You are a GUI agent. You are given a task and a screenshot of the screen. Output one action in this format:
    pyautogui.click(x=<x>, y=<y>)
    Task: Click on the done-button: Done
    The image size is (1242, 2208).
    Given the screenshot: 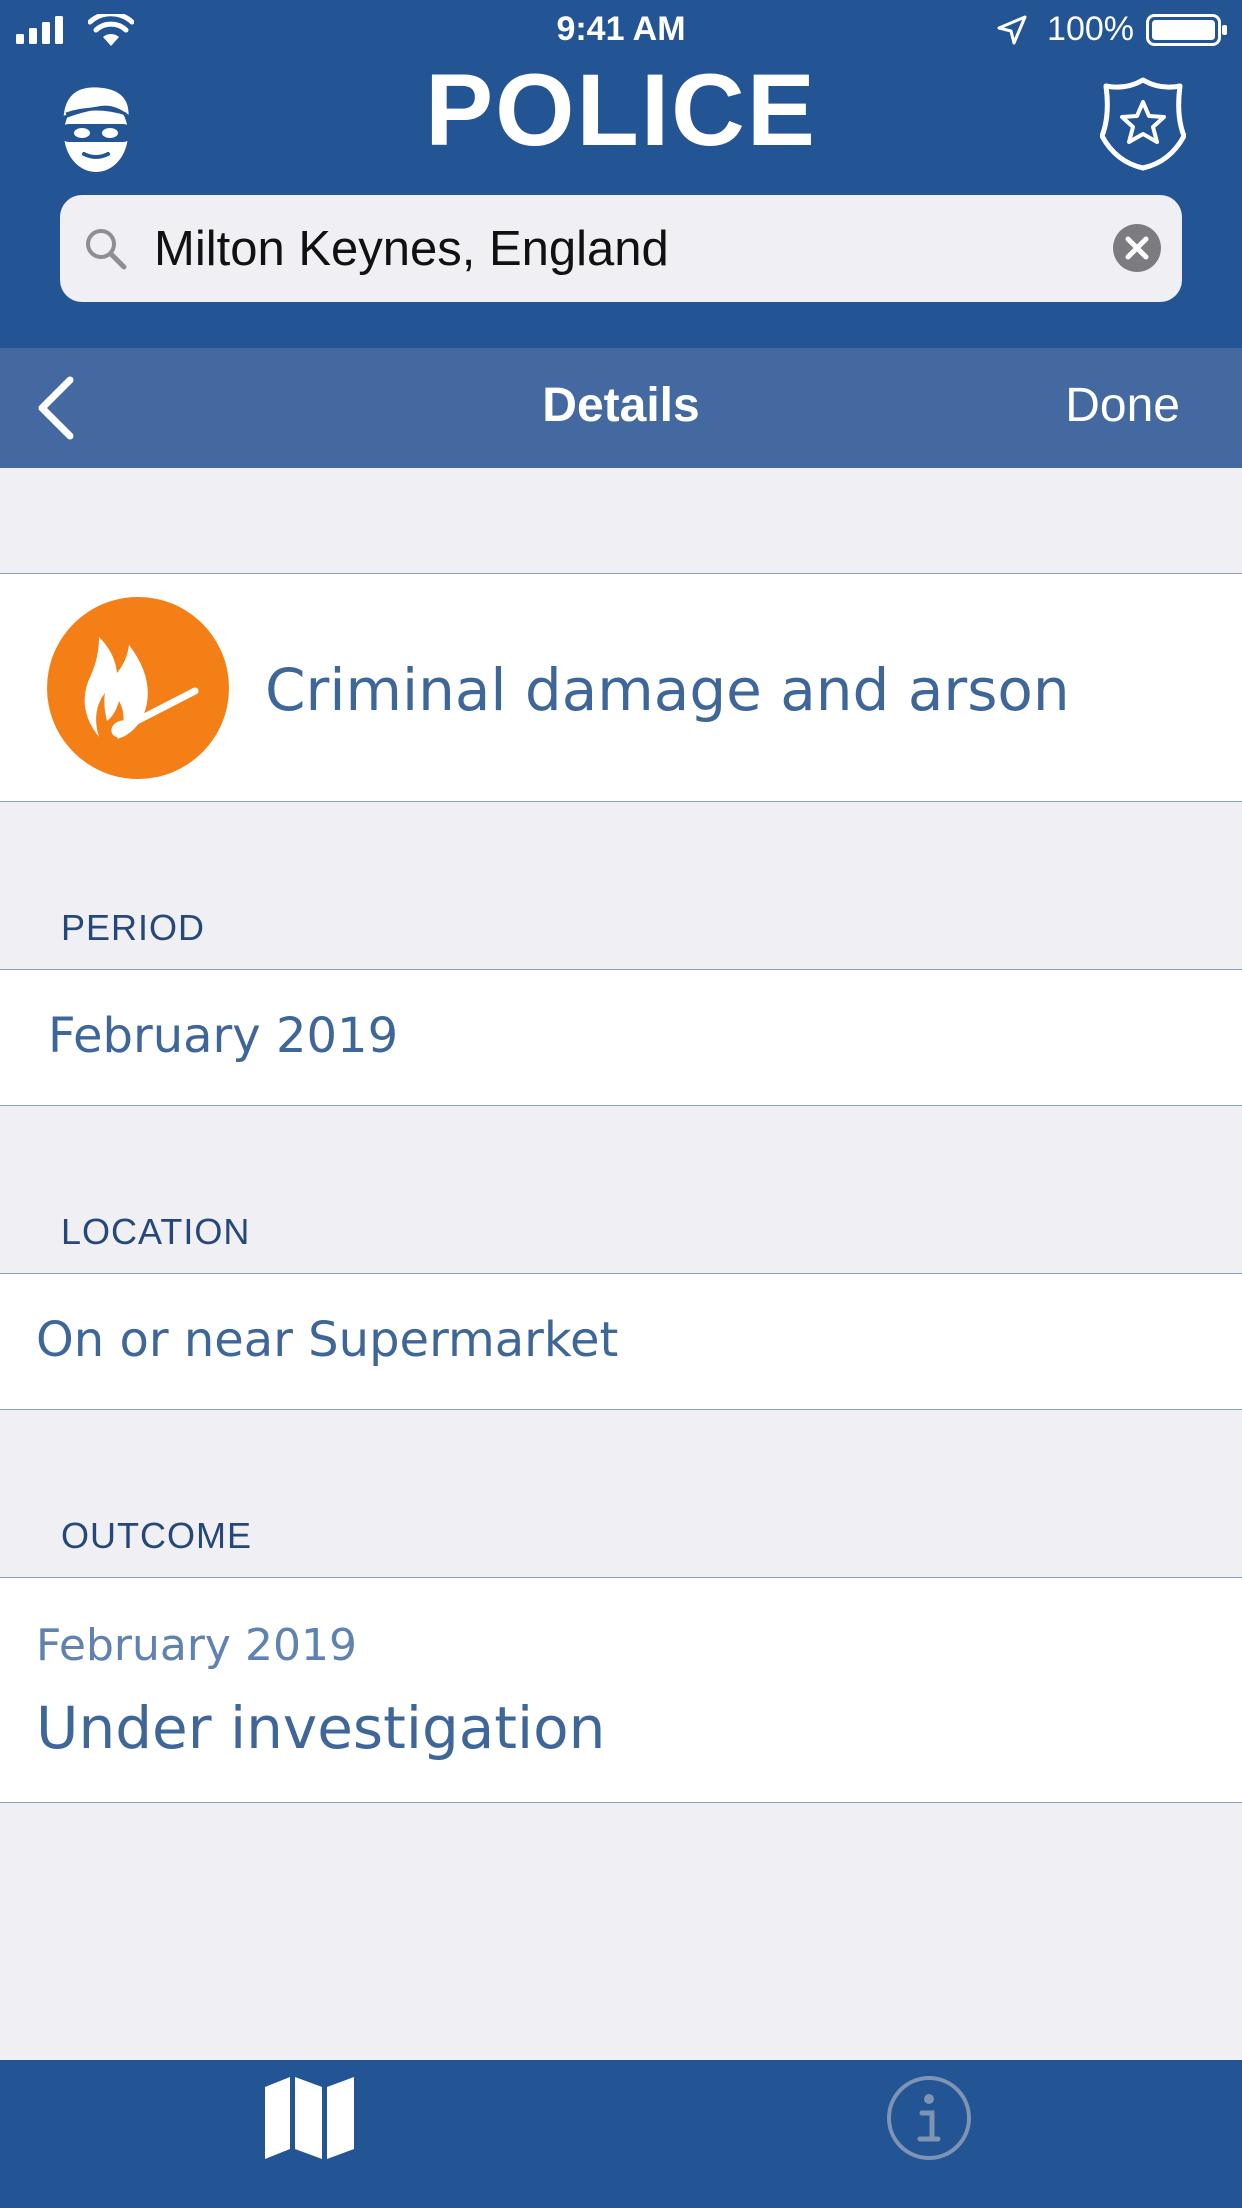 What is the action you would take?
    pyautogui.click(x=1122, y=405)
    